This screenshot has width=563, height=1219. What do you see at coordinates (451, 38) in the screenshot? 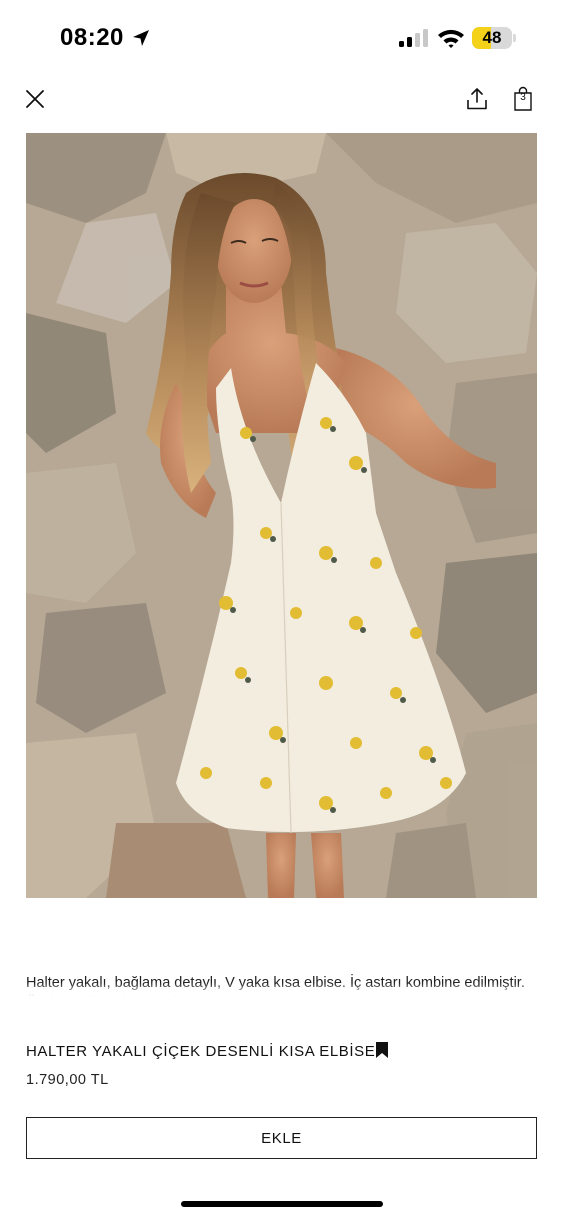
I see `wifi-icon` at bounding box center [451, 38].